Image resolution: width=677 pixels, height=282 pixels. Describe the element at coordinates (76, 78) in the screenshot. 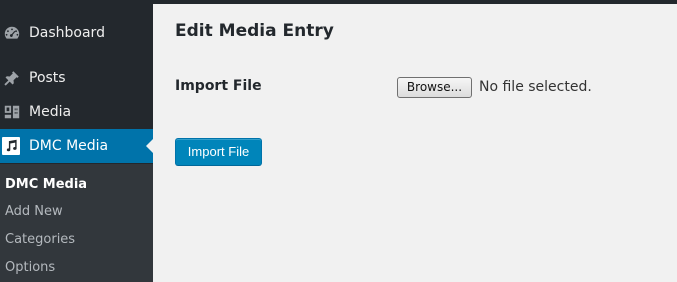

I see `sidebar-item-posts: Posts` at that location.